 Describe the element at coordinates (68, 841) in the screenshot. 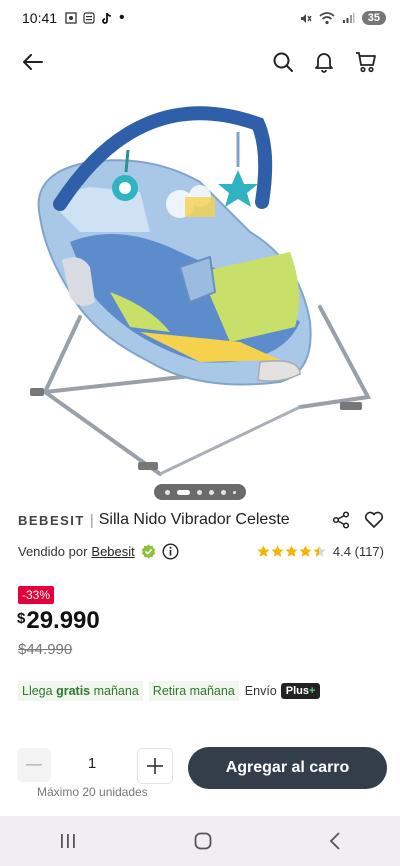

I see `recent-apps-icon` at that location.